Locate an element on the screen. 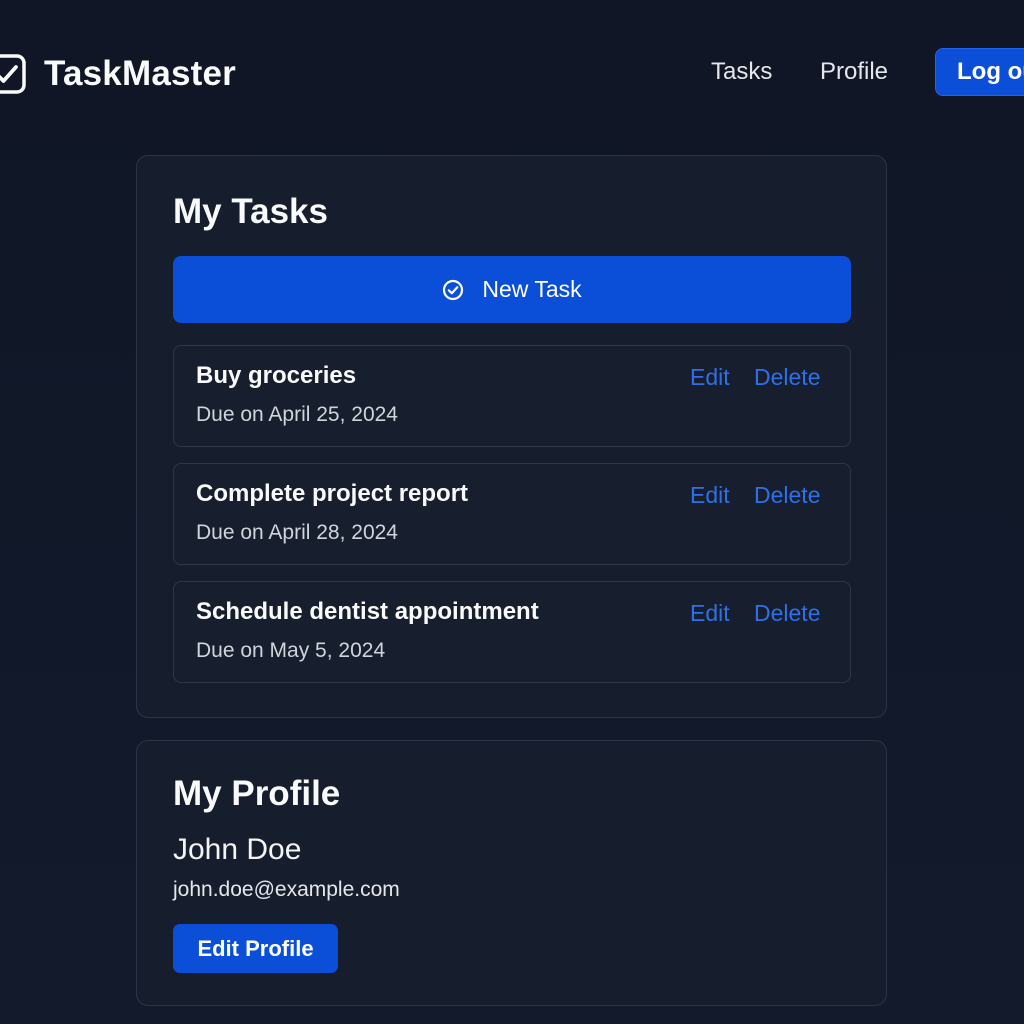 The height and width of the screenshot is (1024, 1024). checkbox-icon is located at coordinates (13, 74).